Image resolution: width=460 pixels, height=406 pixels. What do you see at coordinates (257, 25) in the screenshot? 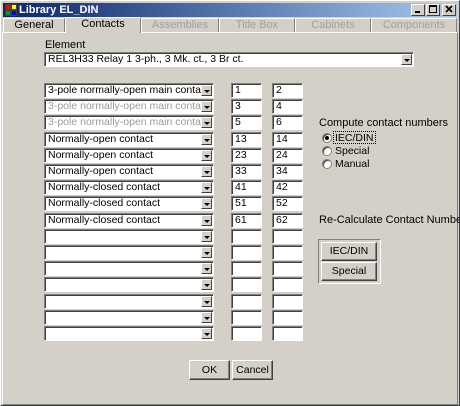
I see `tab-title-box: Title Box` at bounding box center [257, 25].